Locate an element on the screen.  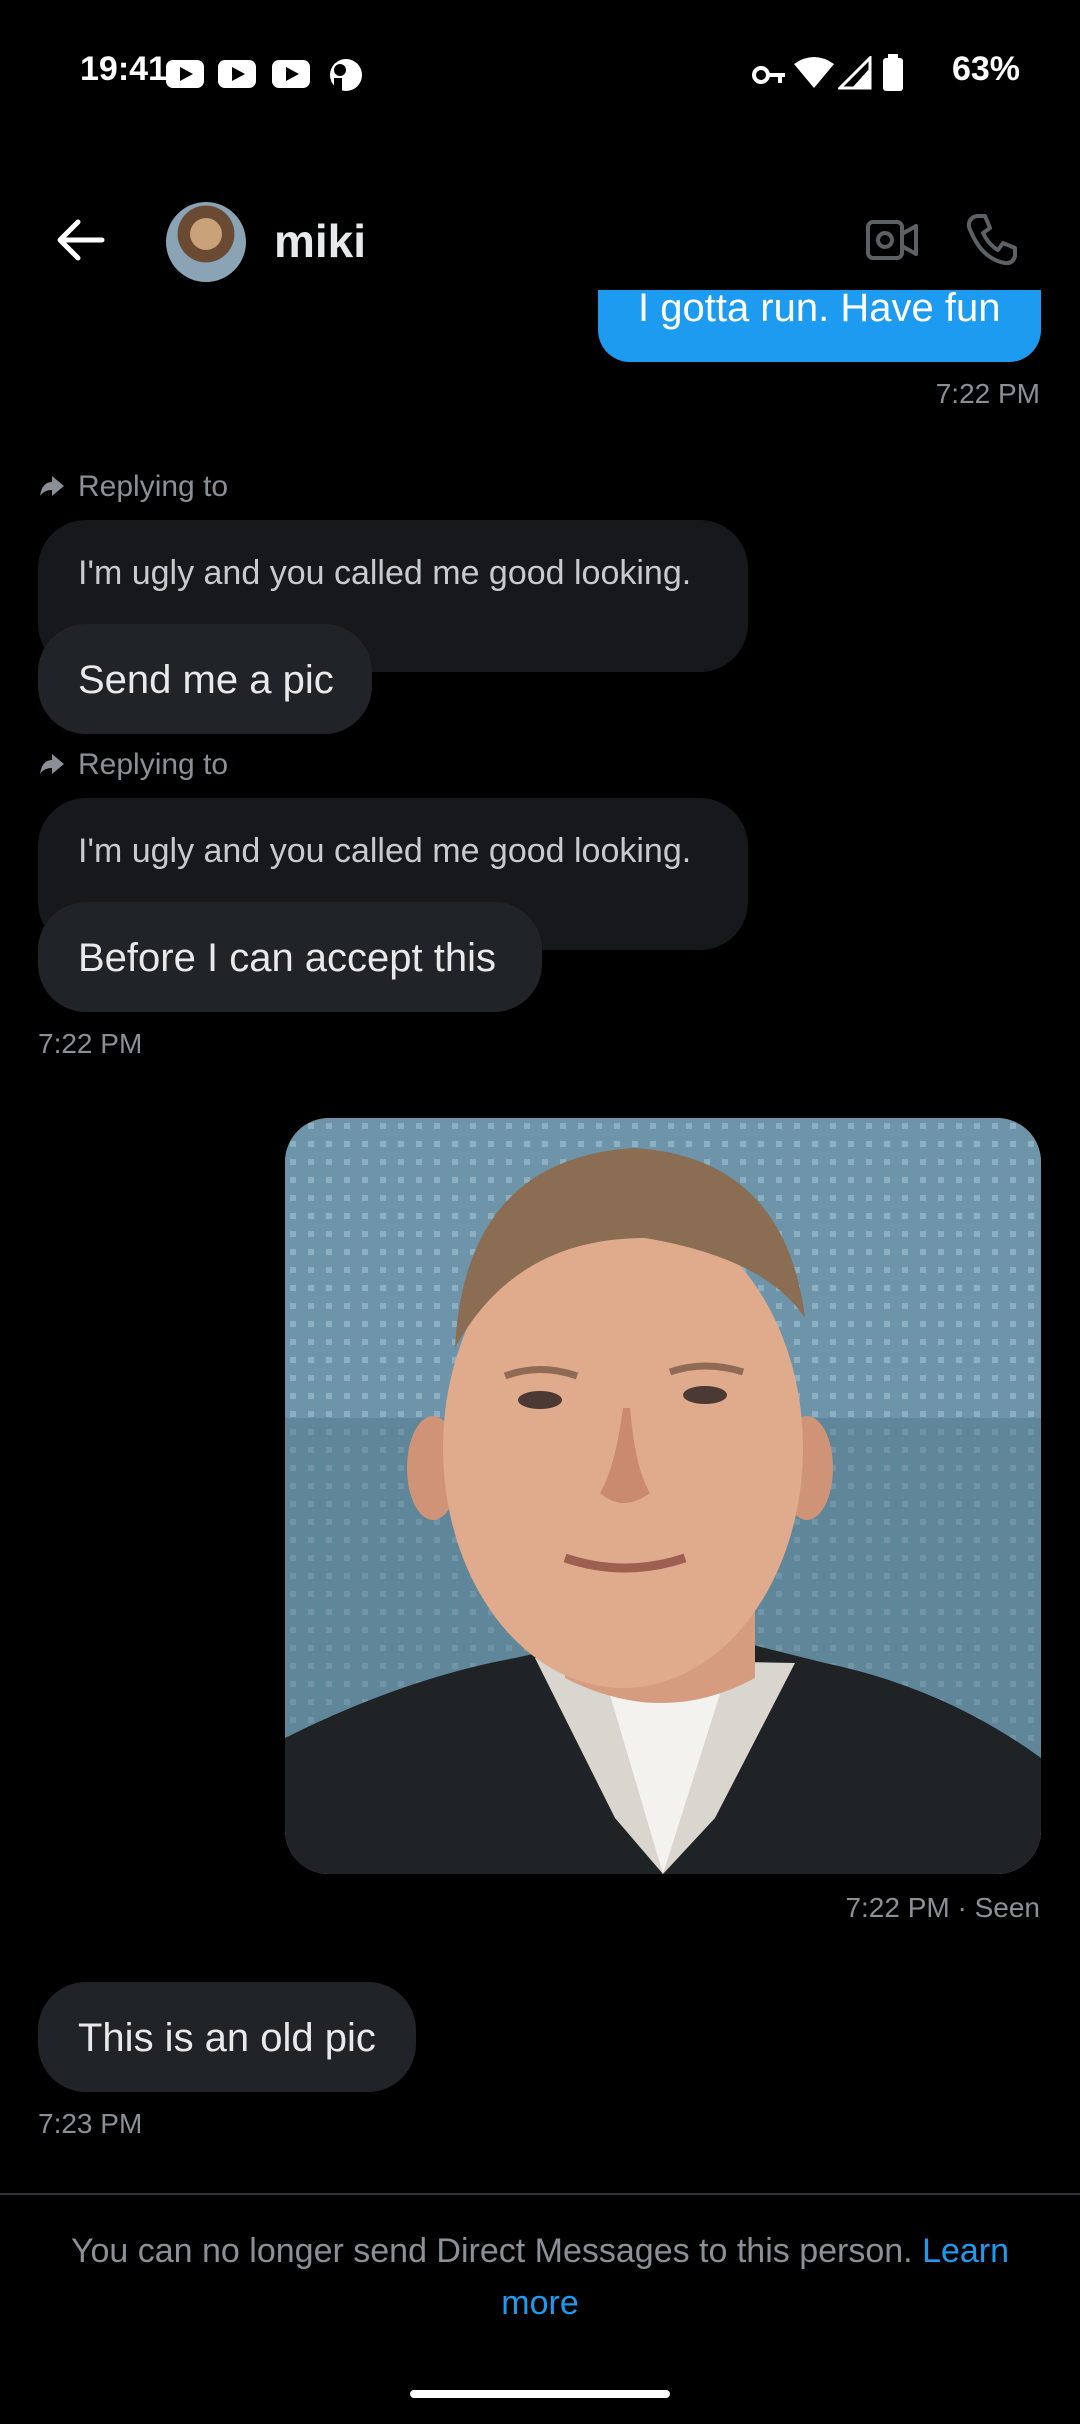
phone-call-icon is located at coordinates (992, 239).